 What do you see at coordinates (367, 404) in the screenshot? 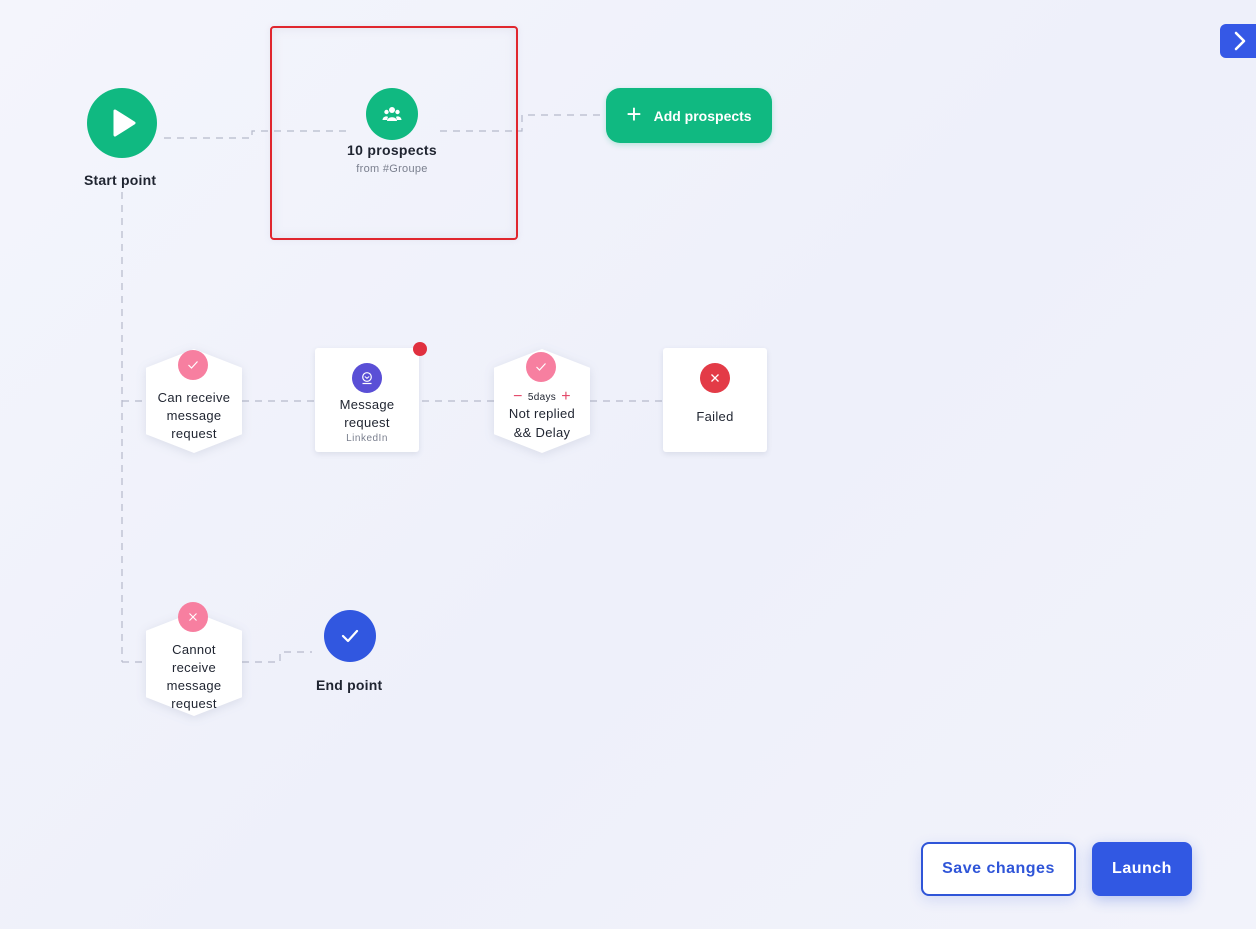
I see `message-request-title: Message` at bounding box center [367, 404].